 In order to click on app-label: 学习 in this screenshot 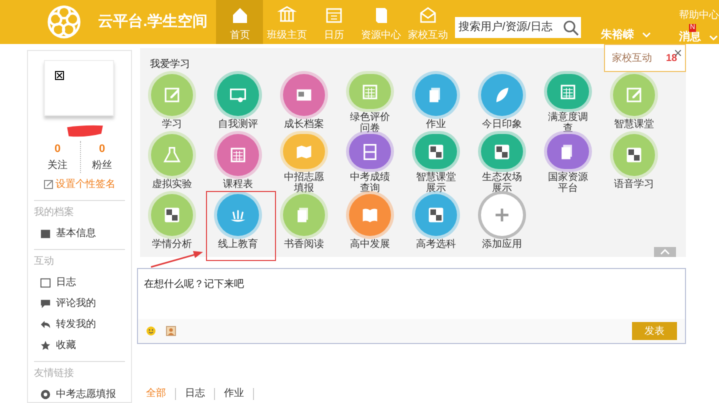, I will do `click(172, 124)`.